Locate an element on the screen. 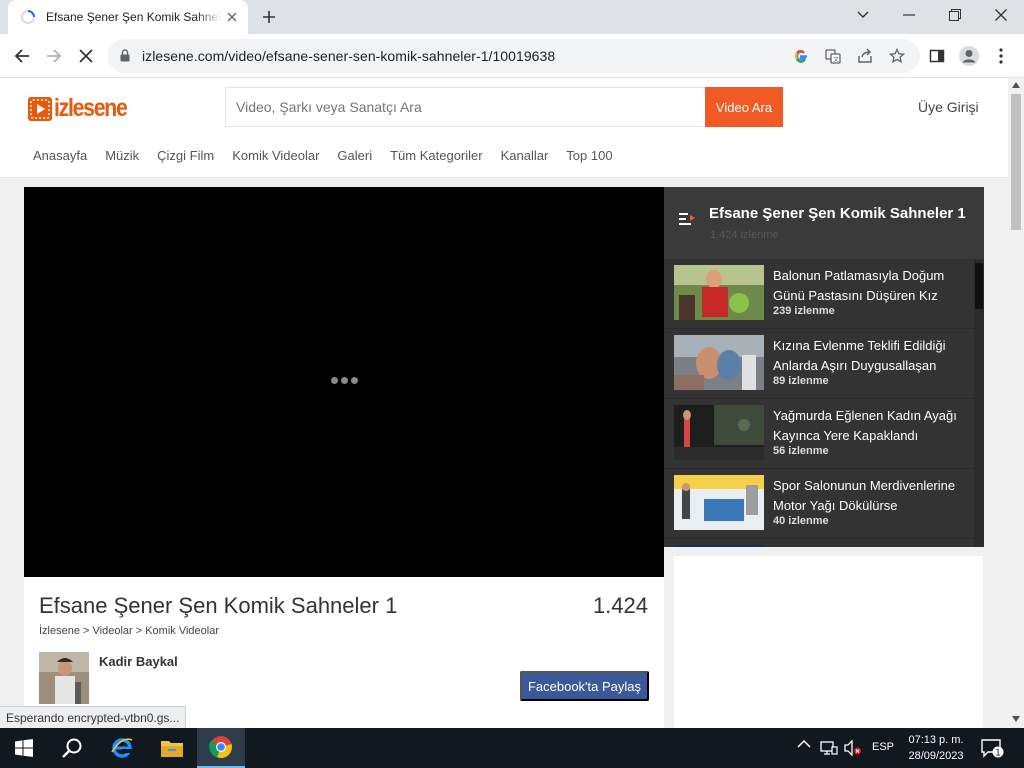  playlist-item is located at coordinates (824, 543).